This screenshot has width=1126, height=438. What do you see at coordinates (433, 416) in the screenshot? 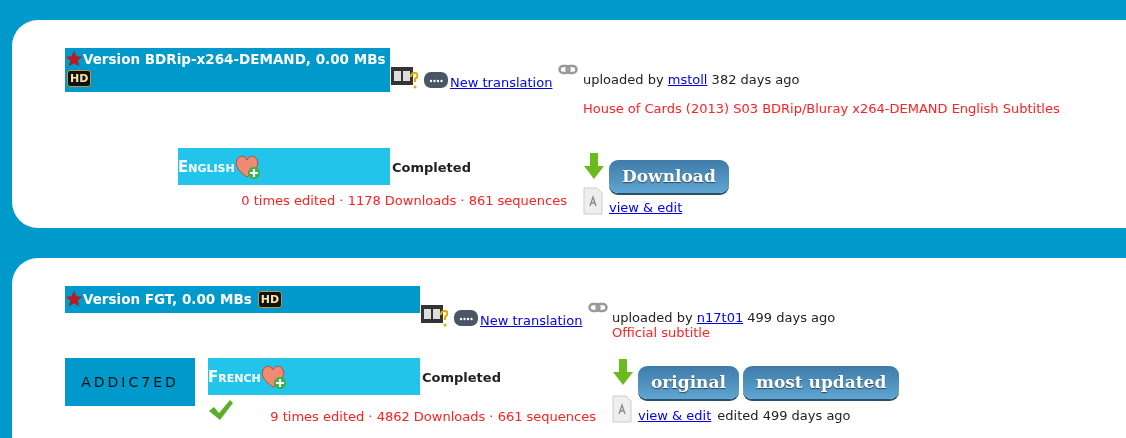
I see `stats-text: 9 times edited · 4862 Downloads · 661 sequences` at bounding box center [433, 416].